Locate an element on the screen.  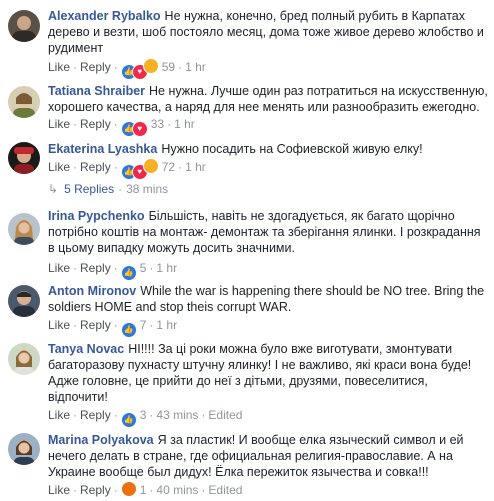
comment-author: Ekaterina Lyashka is located at coordinates (102, 149).